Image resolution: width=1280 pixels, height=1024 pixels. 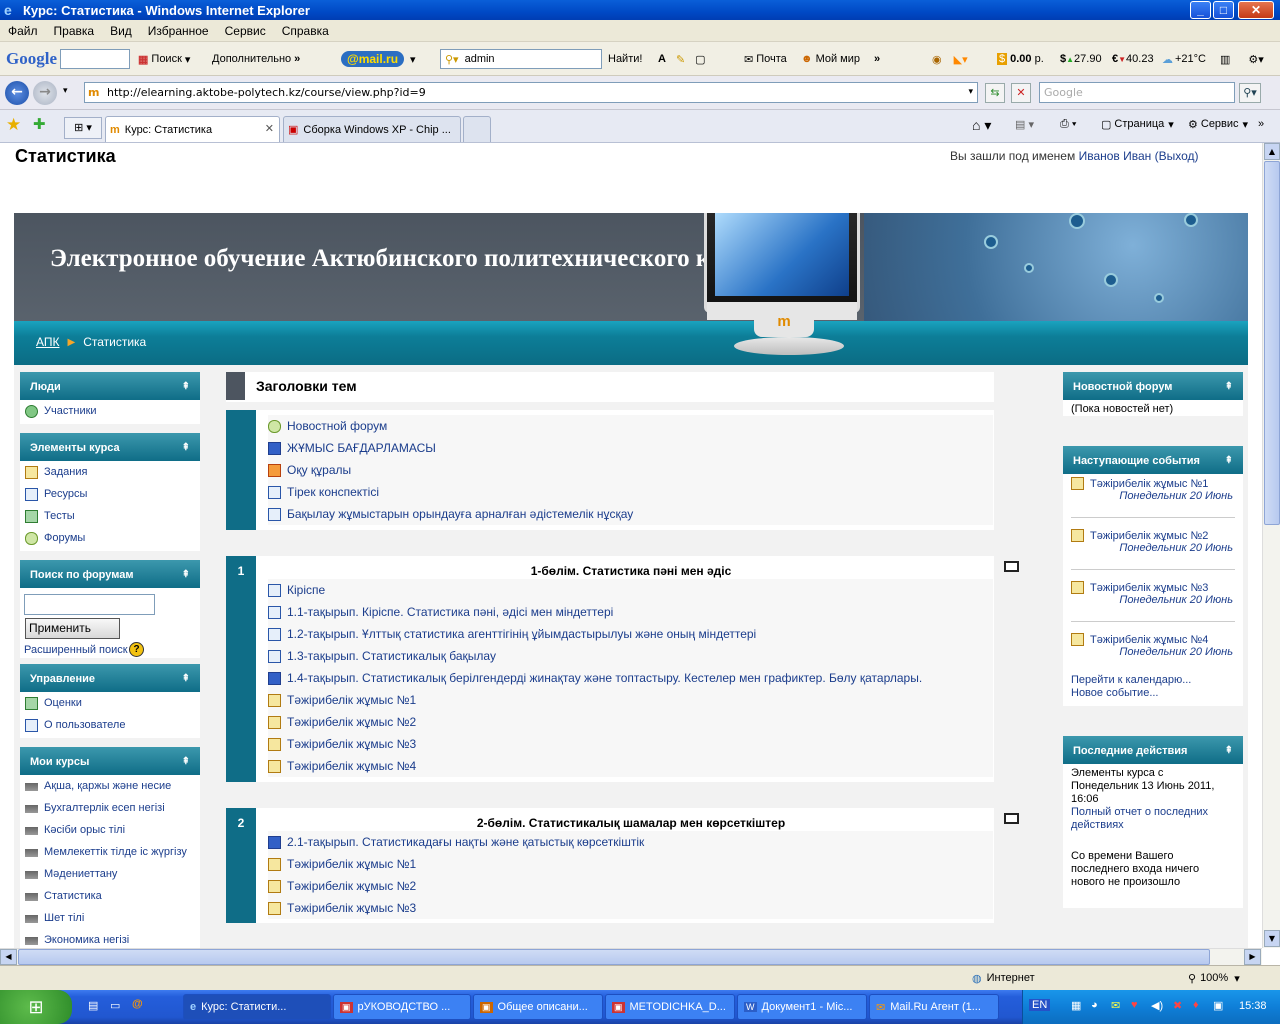 I want to click on activity-link: Тәжірибелік жұмыс №1, so click(x=630, y=700).